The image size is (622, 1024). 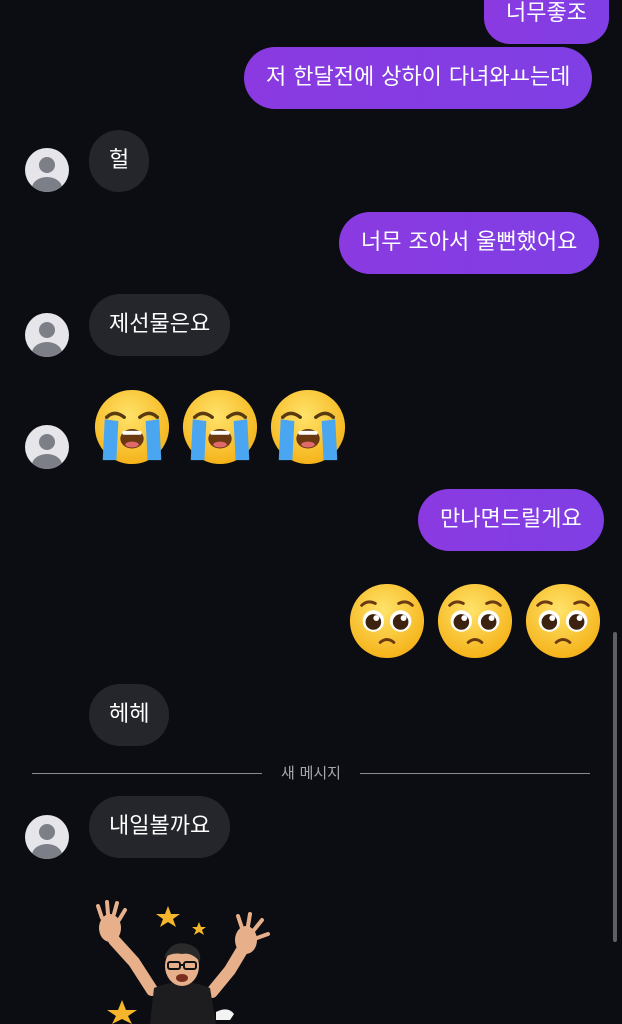 I want to click on message-bubble-sent: 만나면드릴게요, so click(x=511, y=520).